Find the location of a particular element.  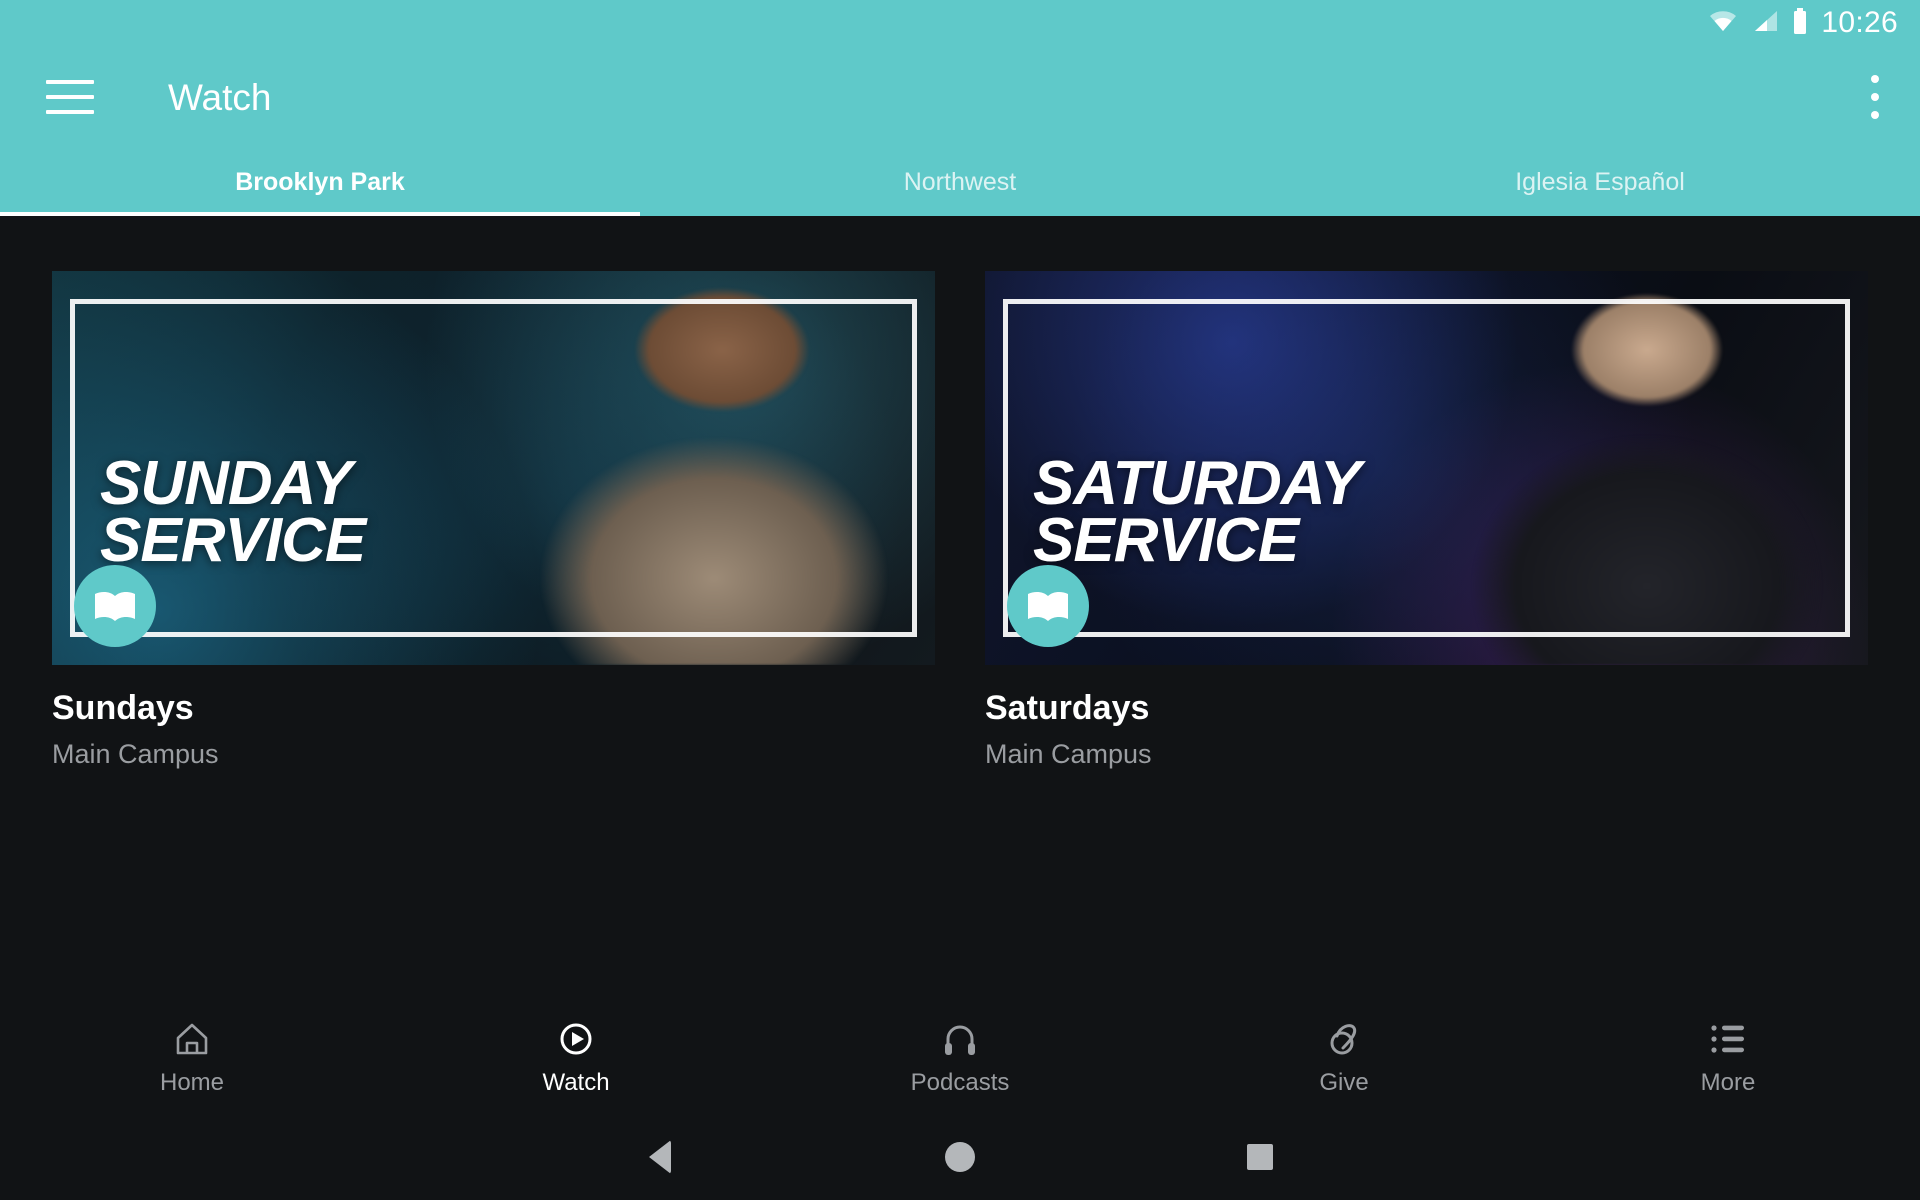

card-title: Sundays is located at coordinates (123, 708).